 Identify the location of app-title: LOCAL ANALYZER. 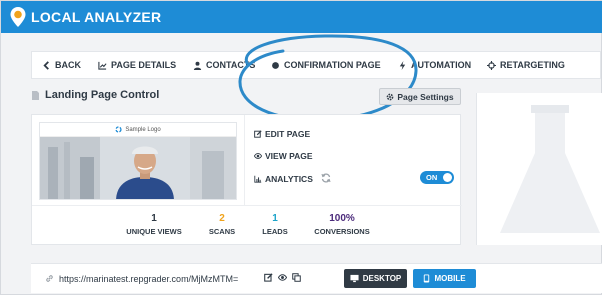
(96, 17).